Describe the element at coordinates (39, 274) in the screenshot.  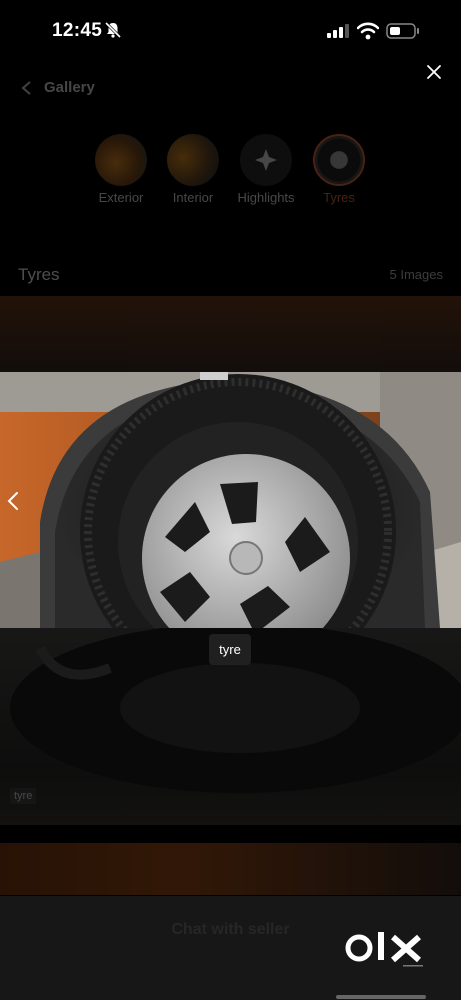
I see `section-title: Tyres` at that location.